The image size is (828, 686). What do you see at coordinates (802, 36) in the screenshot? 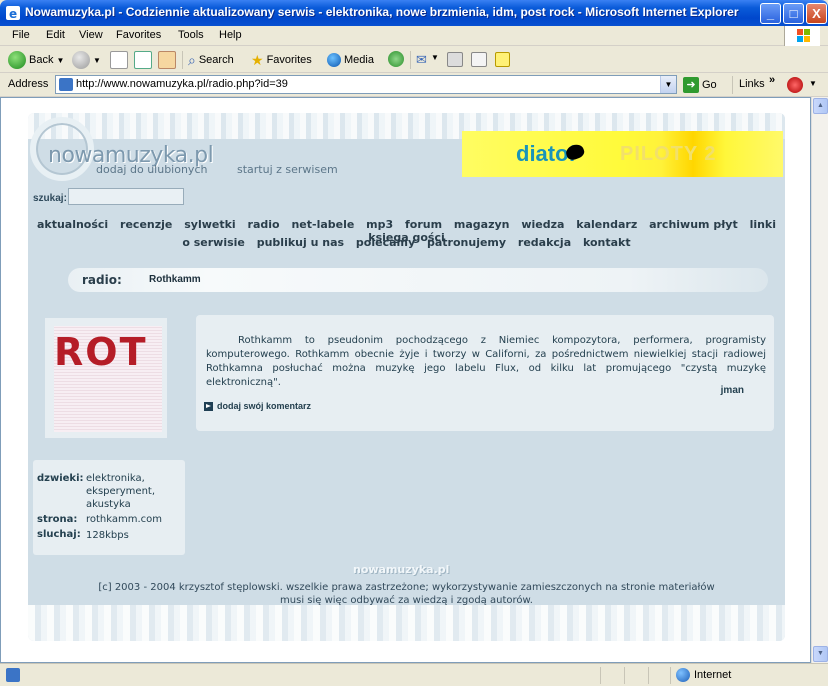
I see `windows-logo` at bounding box center [802, 36].